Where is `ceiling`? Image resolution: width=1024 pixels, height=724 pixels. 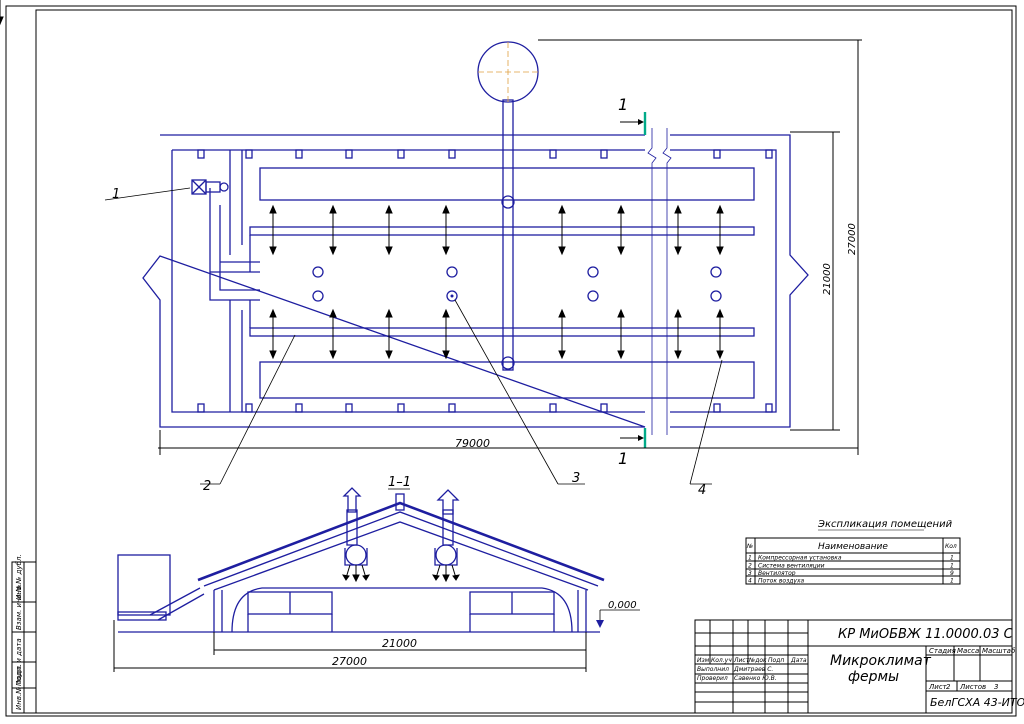
ceiling is located at coordinates (401, 556).